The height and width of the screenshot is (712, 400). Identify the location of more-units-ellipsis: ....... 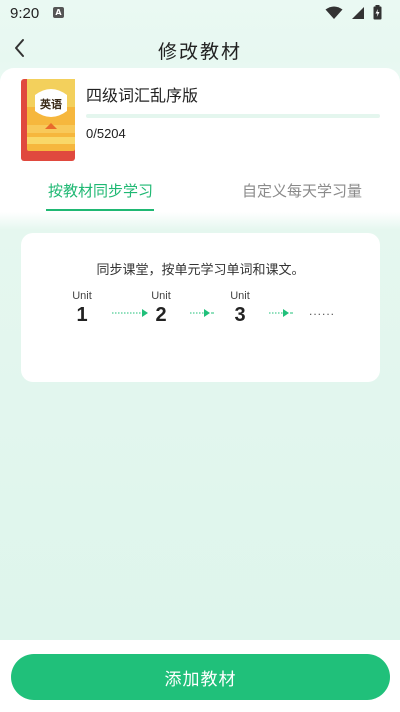
(322, 311).